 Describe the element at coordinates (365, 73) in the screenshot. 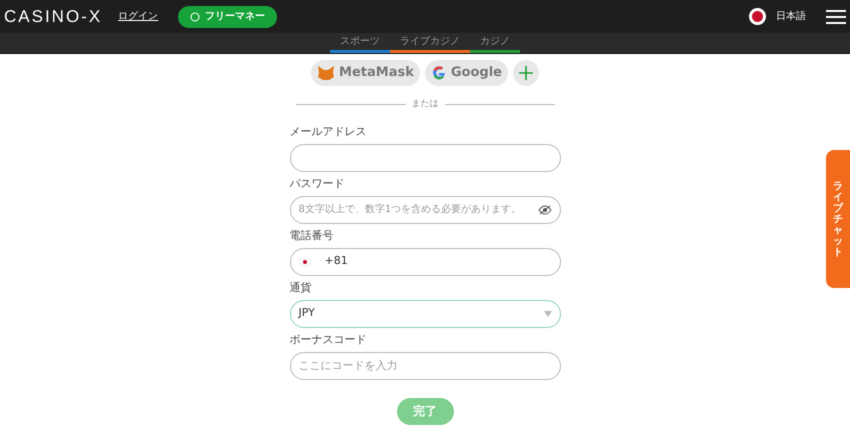

I see `metamask-button: MetaMask` at that location.